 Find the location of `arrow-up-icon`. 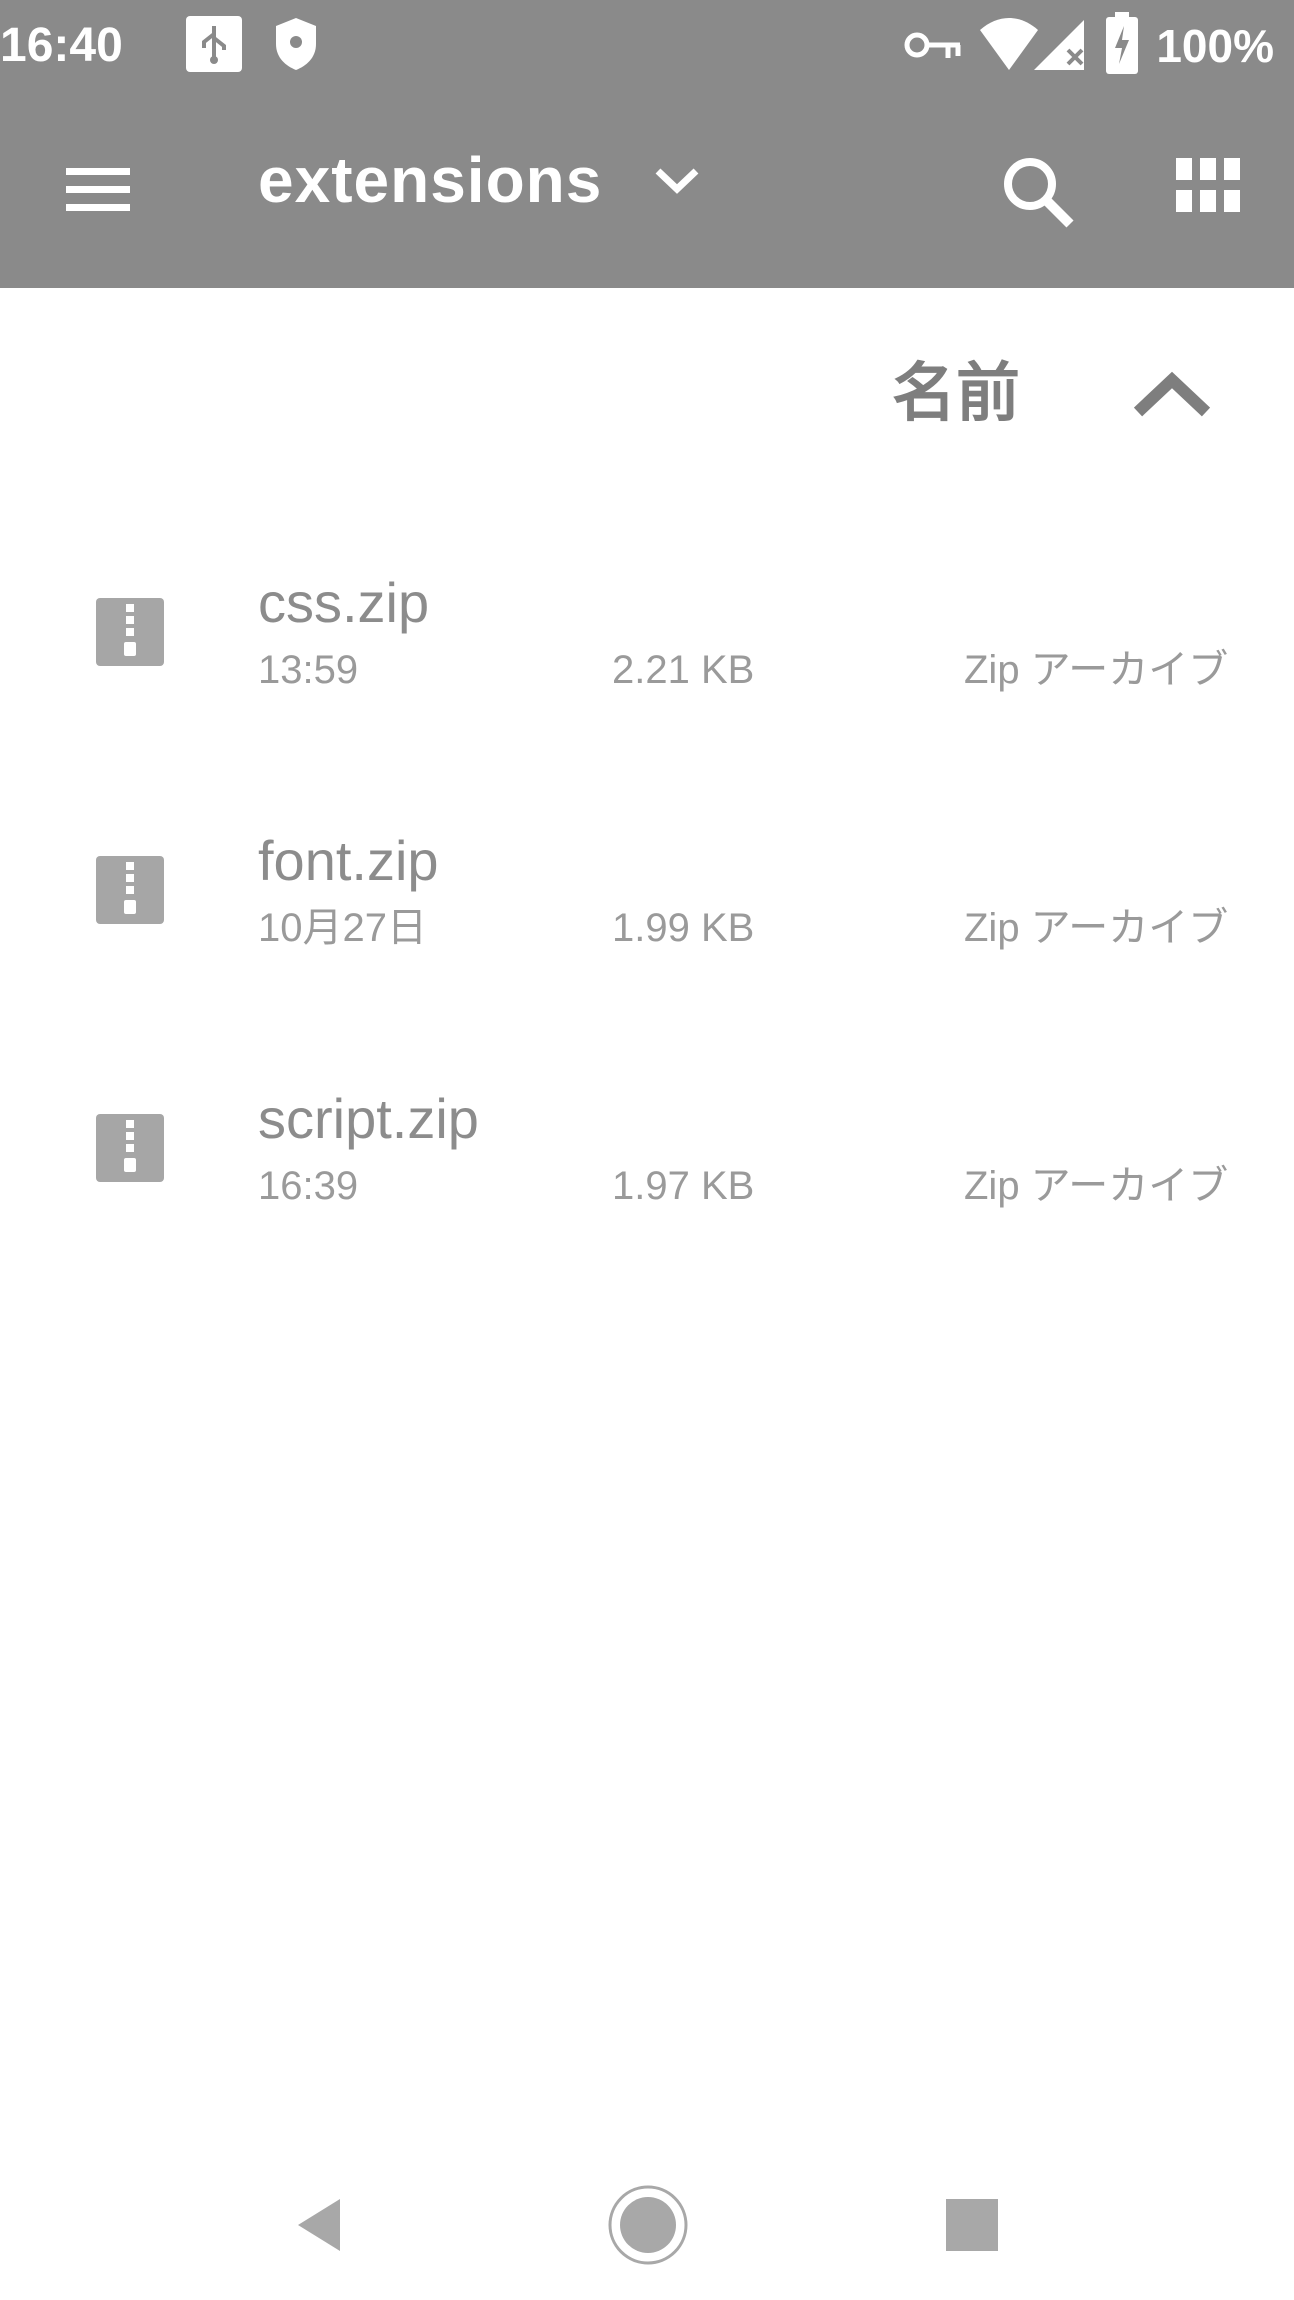

arrow-up-icon is located at coordinates (1172, 394).